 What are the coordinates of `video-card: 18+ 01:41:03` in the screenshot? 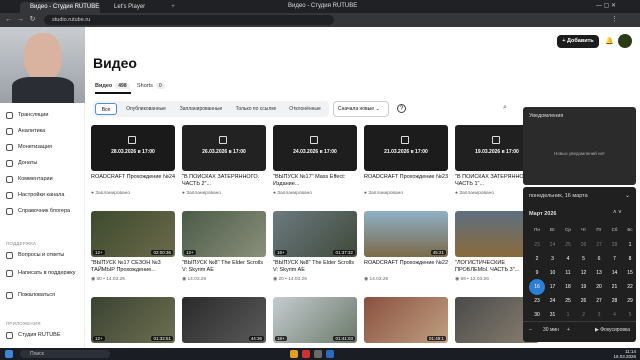 It's located at (315, 320).